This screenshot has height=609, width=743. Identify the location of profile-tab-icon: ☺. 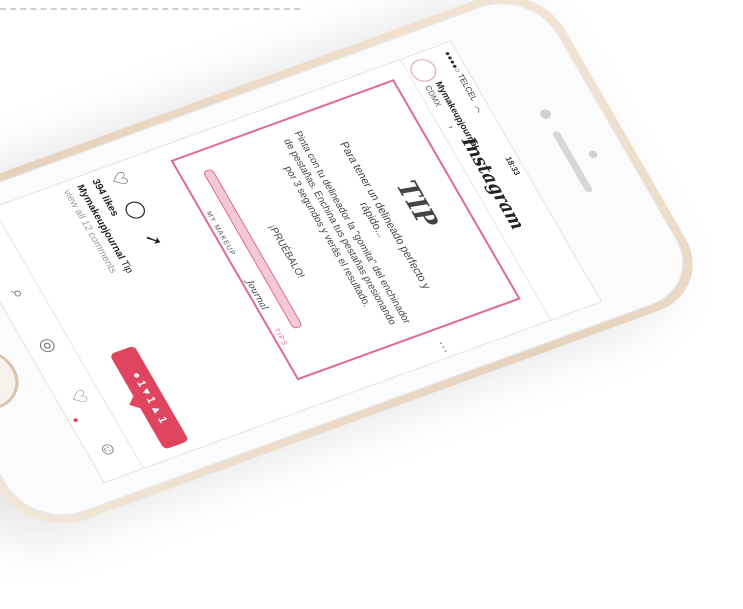
(108, 449).